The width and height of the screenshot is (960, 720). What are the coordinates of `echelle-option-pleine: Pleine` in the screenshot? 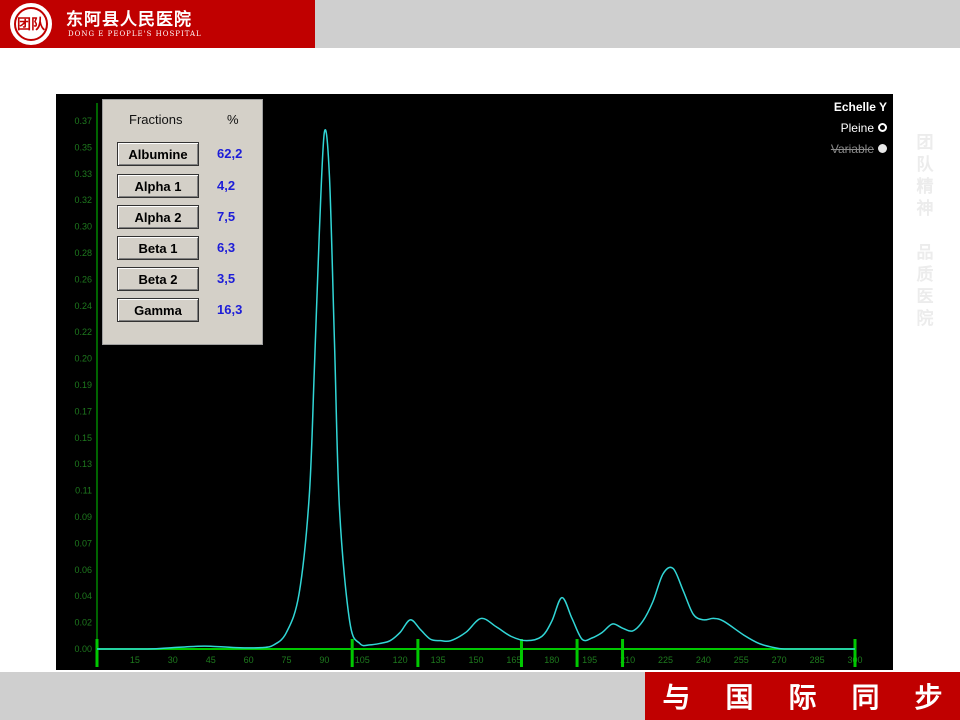 It's located at (859, 127).